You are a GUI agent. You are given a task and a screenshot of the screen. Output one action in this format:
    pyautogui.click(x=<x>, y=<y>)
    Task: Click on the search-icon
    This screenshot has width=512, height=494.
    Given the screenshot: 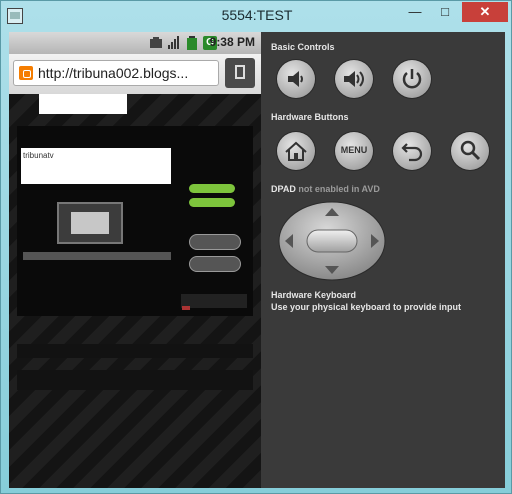 What is the action you would take?
    pyautogui.click(x=470, y=150)
    